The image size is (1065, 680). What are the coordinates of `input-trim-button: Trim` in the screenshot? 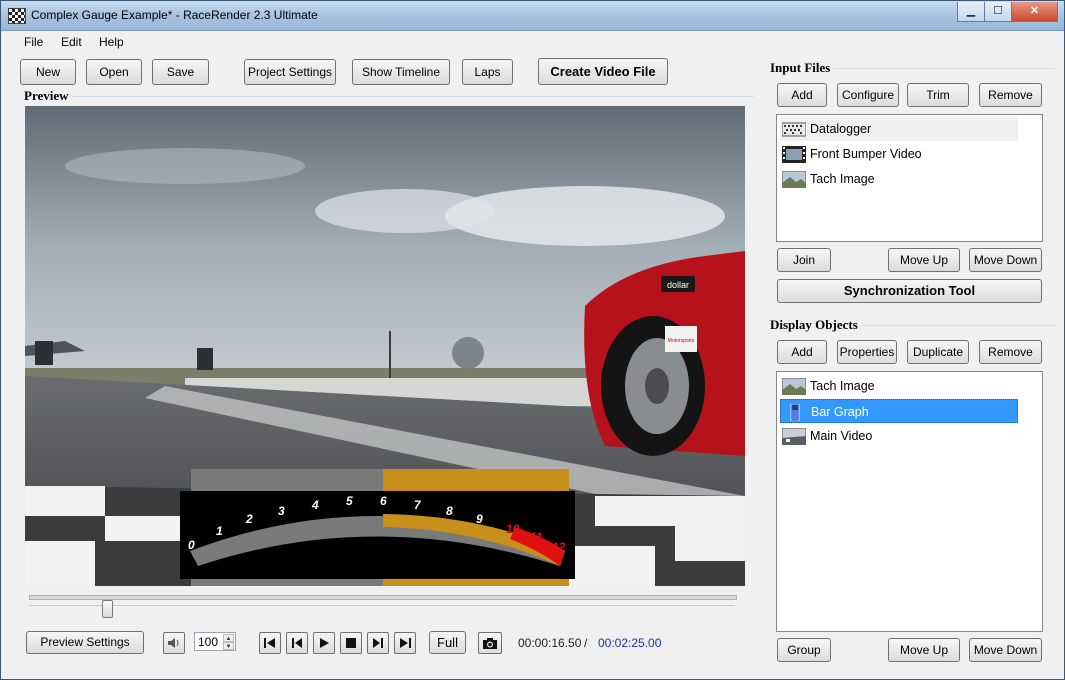 It's located at (938, 95).